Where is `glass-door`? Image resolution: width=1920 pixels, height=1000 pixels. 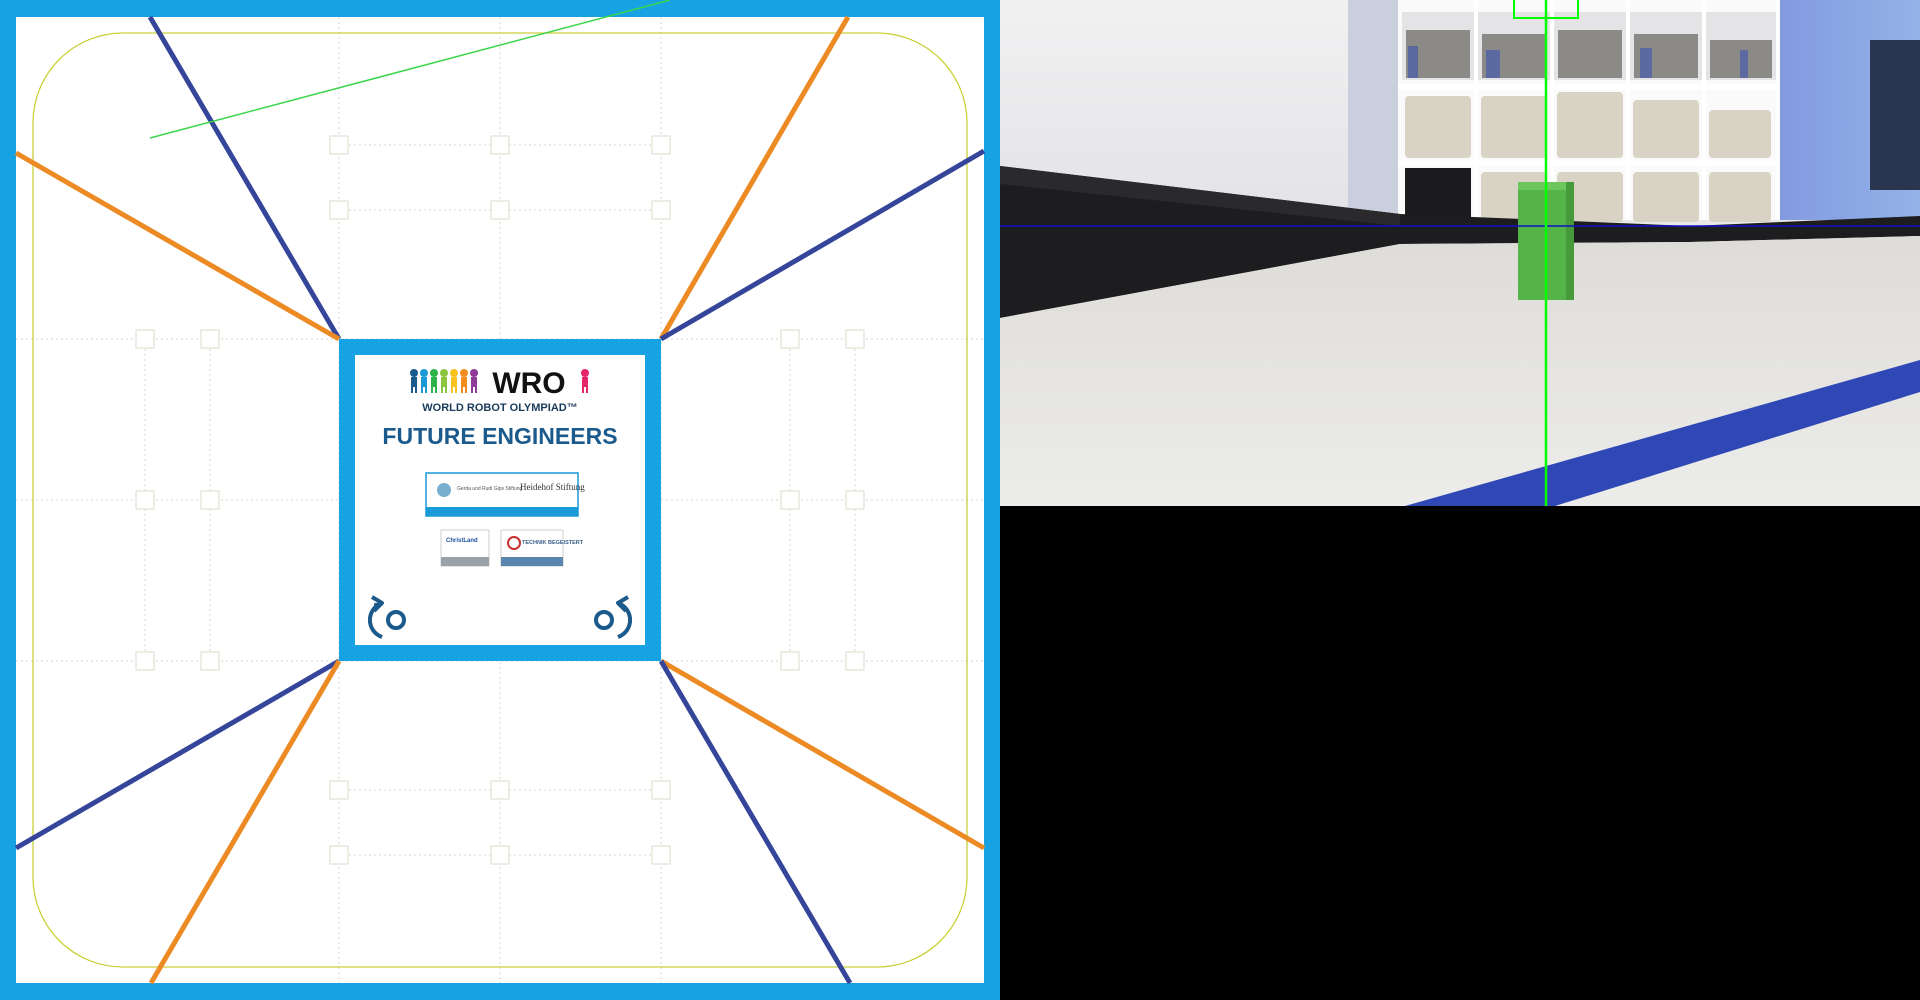 glass-door is located at coordinates (1373, 110).